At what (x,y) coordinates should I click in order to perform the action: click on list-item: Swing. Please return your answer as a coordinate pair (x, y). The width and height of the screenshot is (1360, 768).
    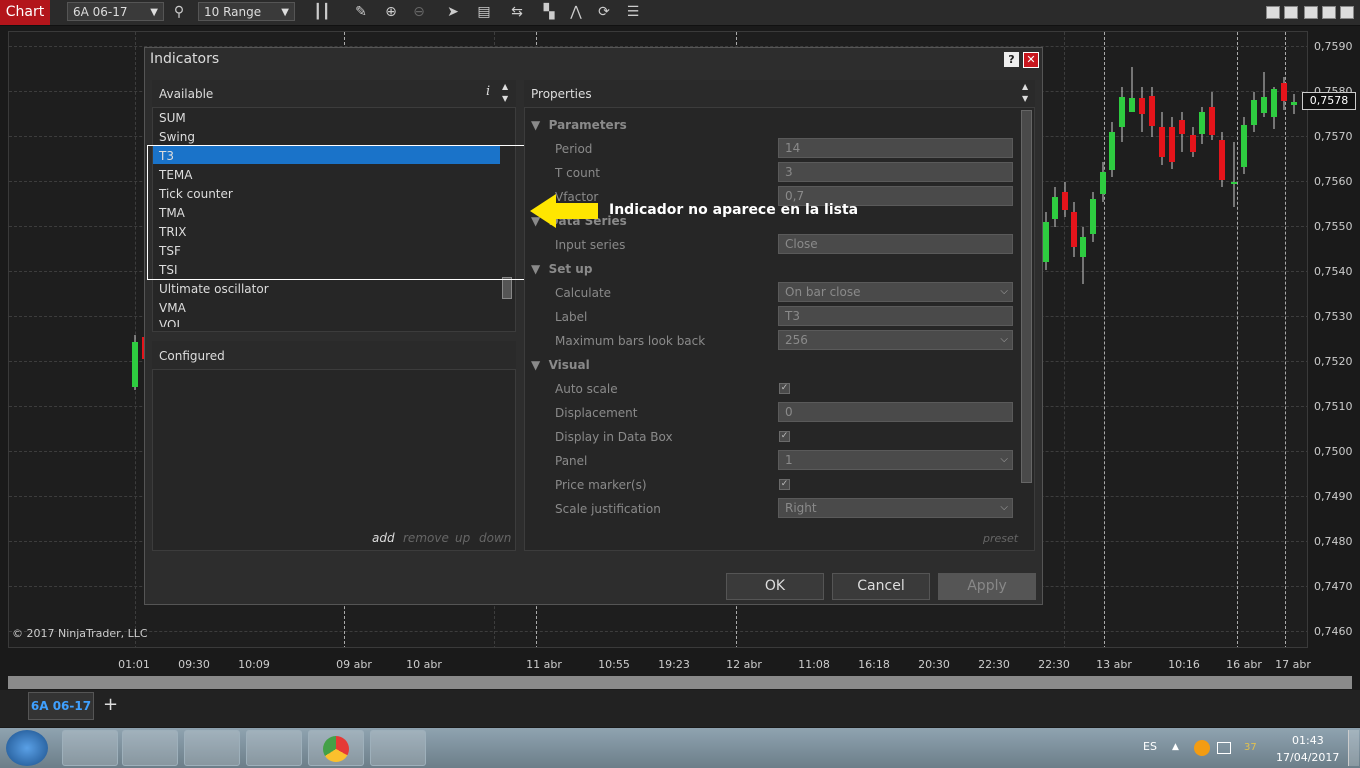
    Looking at the image, I should click on (177, 137).